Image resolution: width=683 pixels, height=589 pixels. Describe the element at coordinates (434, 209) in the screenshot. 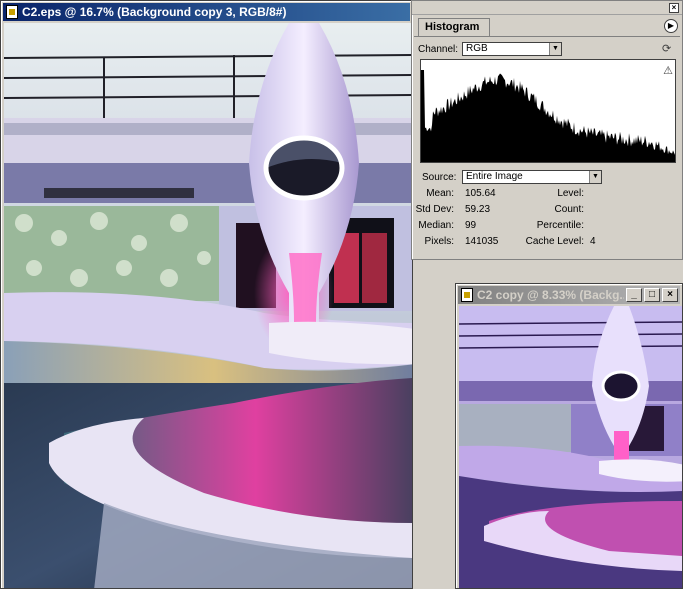

I see `std-dev-label: Std Dev:` at that location.